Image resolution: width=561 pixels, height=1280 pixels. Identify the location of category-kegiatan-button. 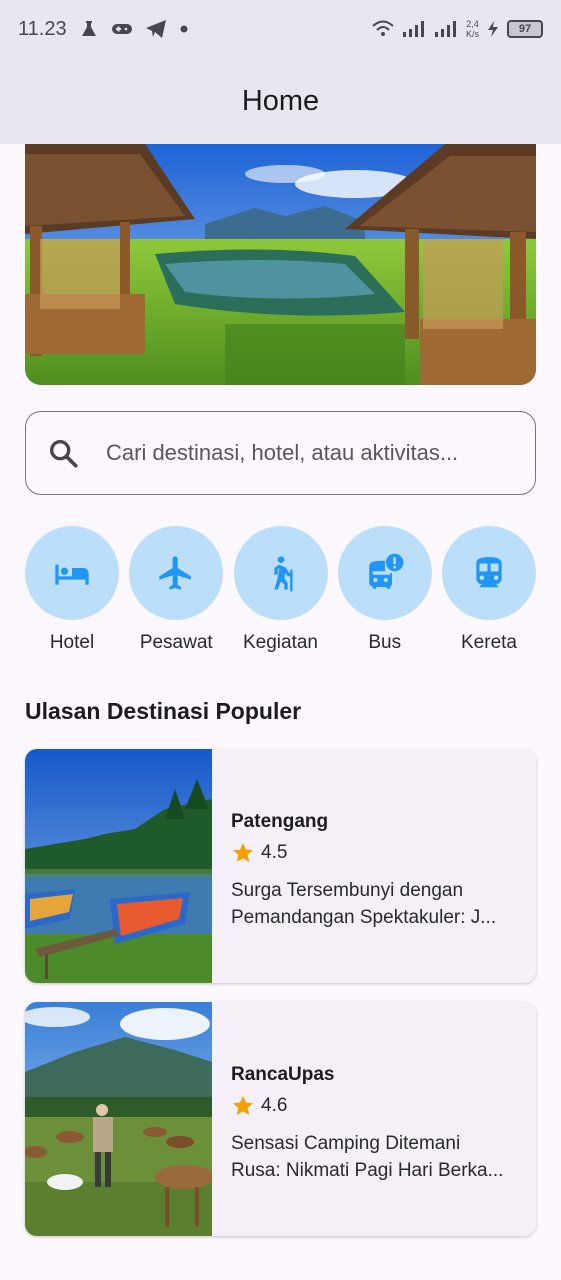
(280, 573).